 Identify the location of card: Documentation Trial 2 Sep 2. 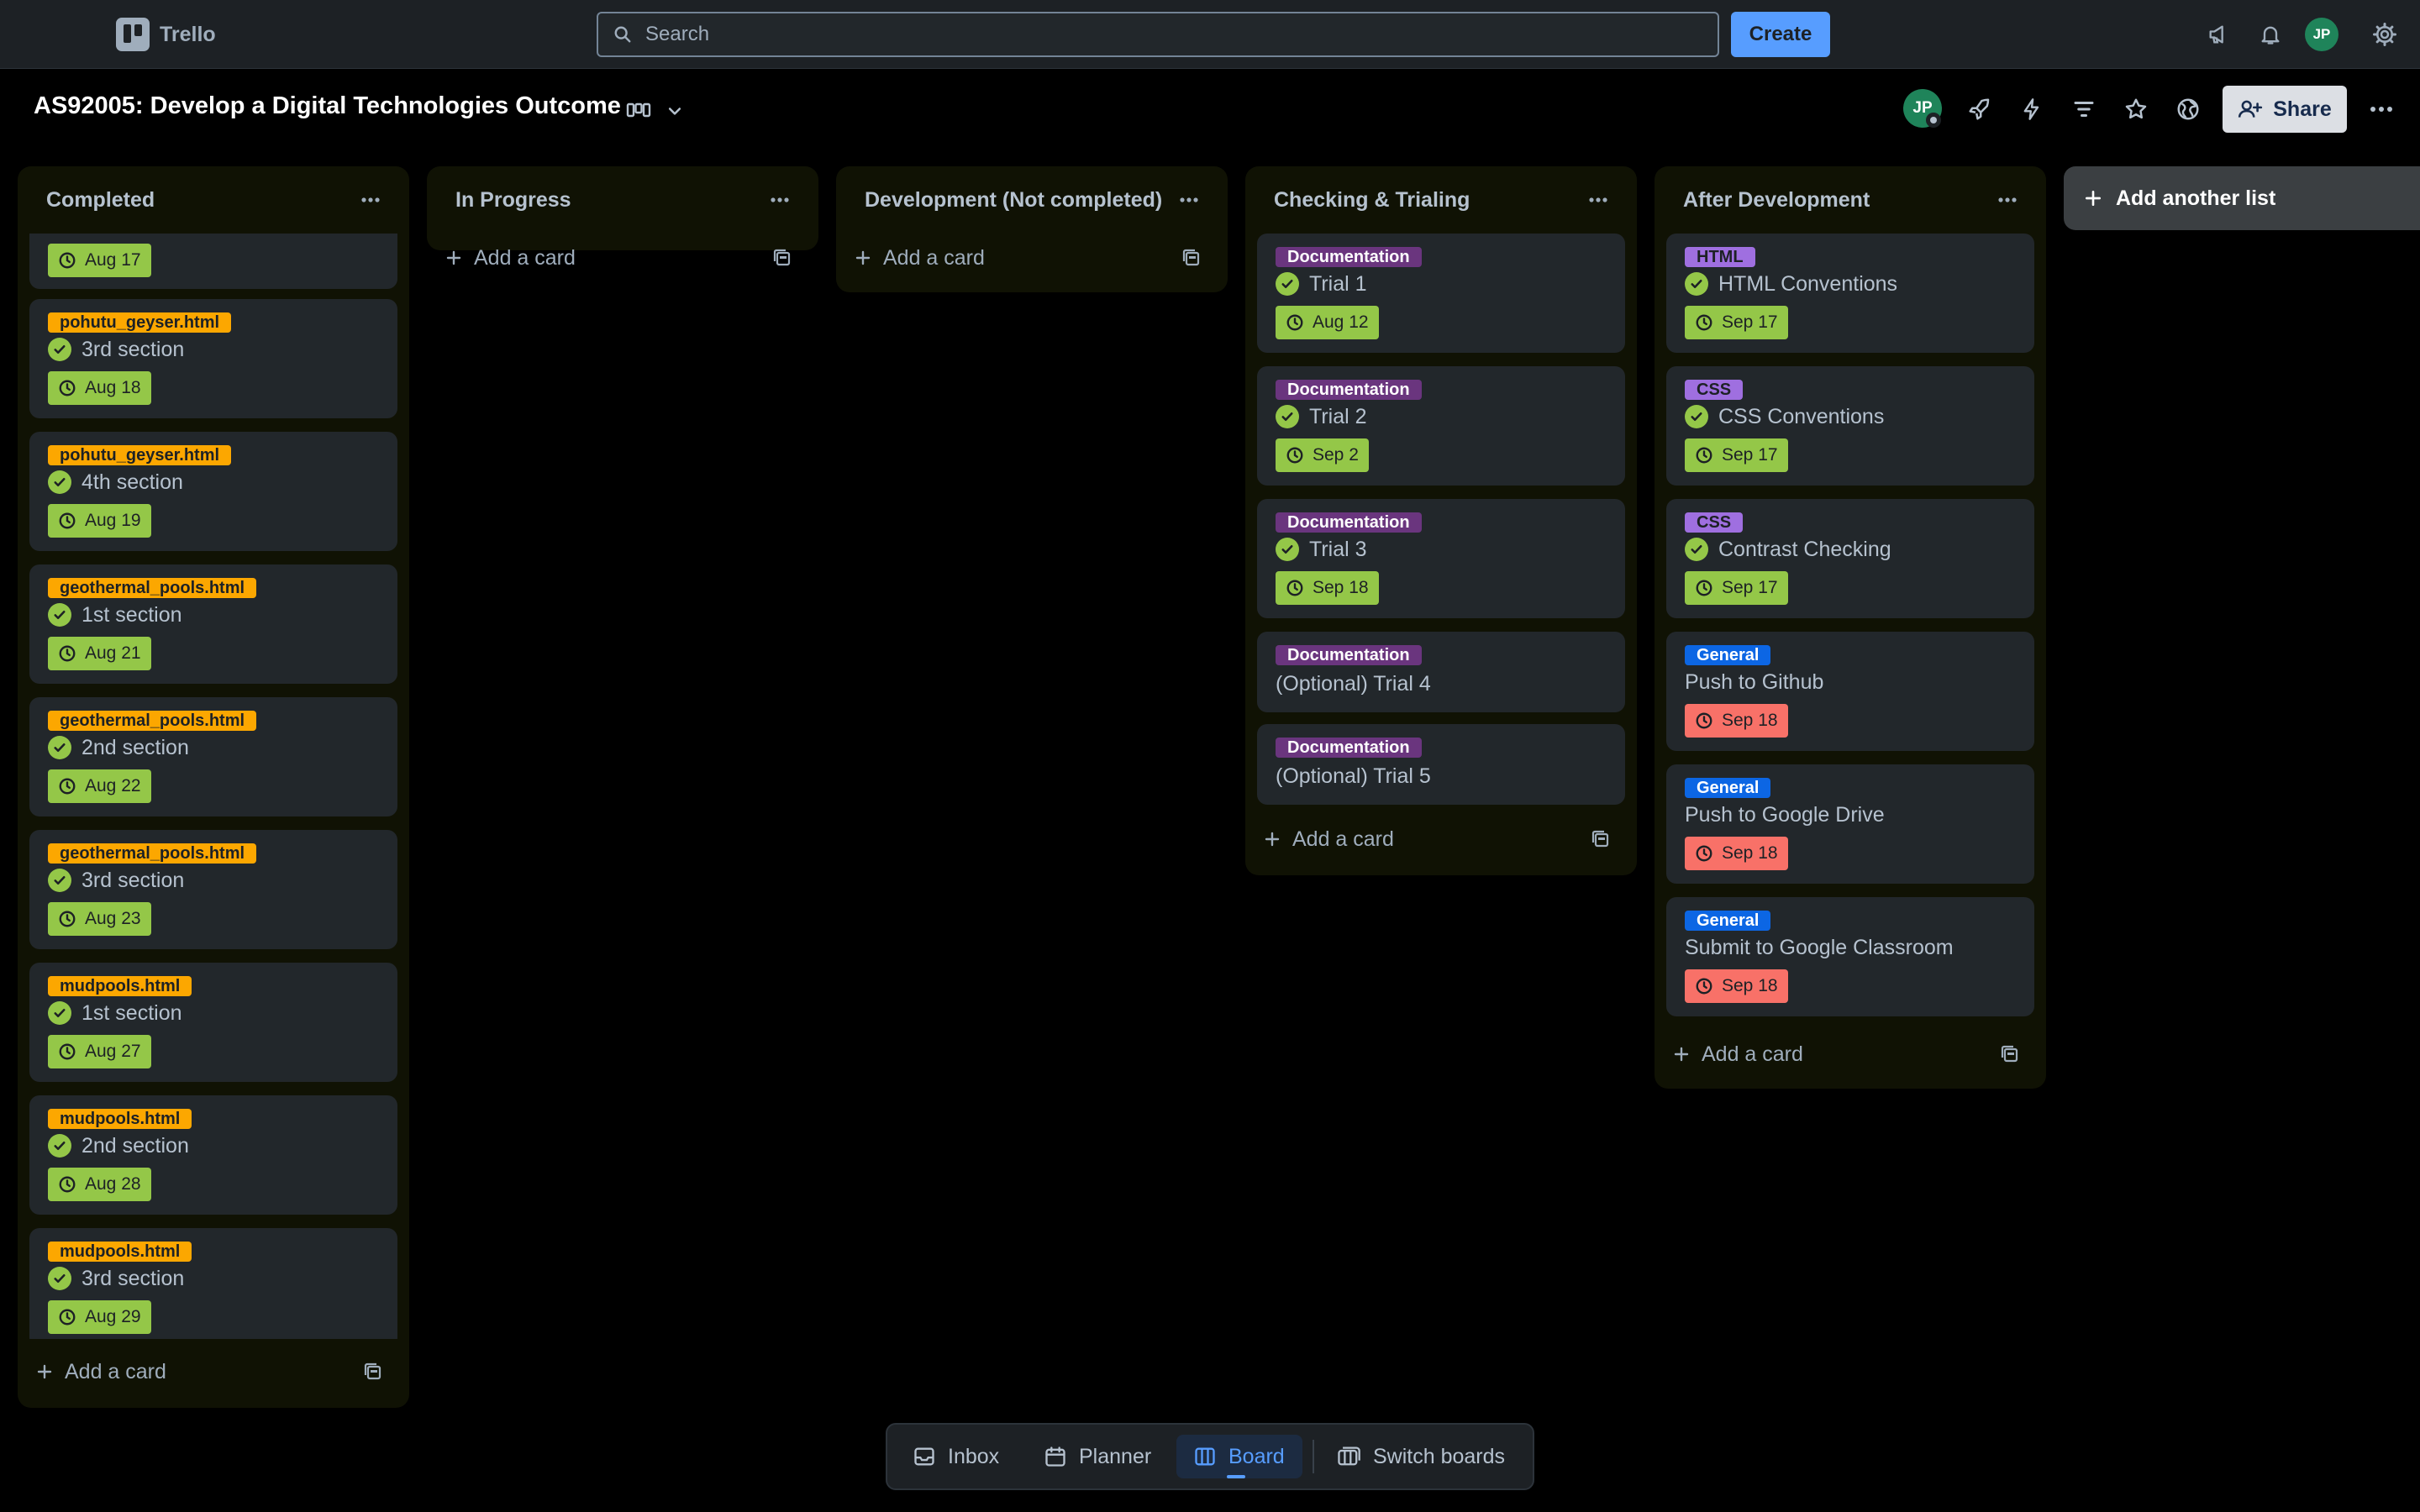
(1441, 426).